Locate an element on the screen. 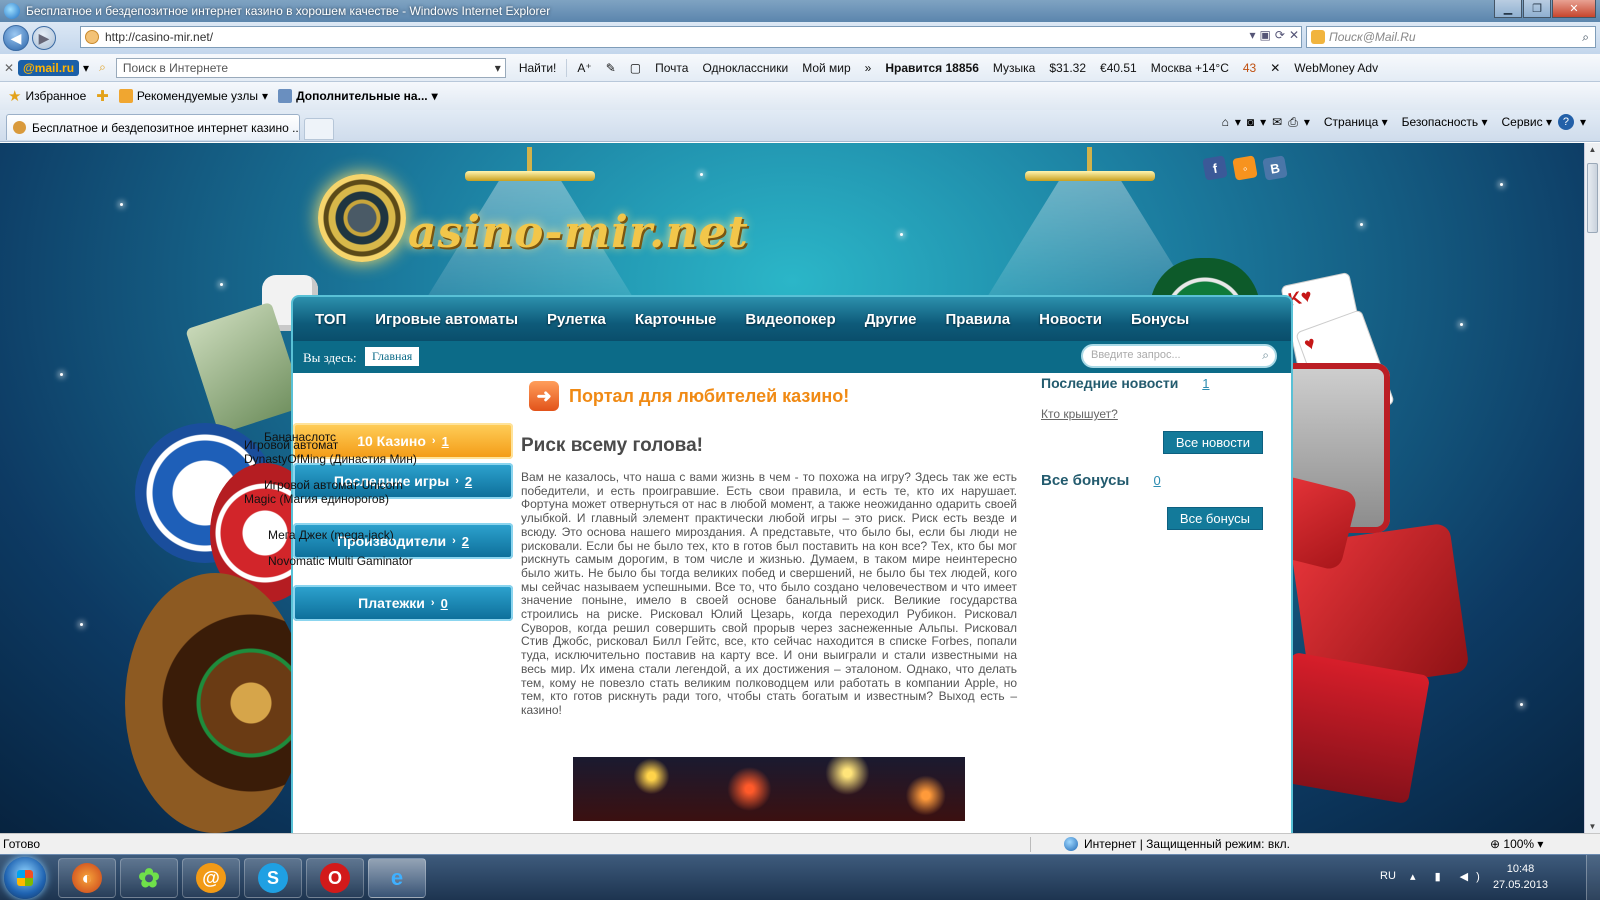 The width and height of the screenshot is (1600, 900). refresh-icon: ⟳ is located at coordinates (1280, 35).